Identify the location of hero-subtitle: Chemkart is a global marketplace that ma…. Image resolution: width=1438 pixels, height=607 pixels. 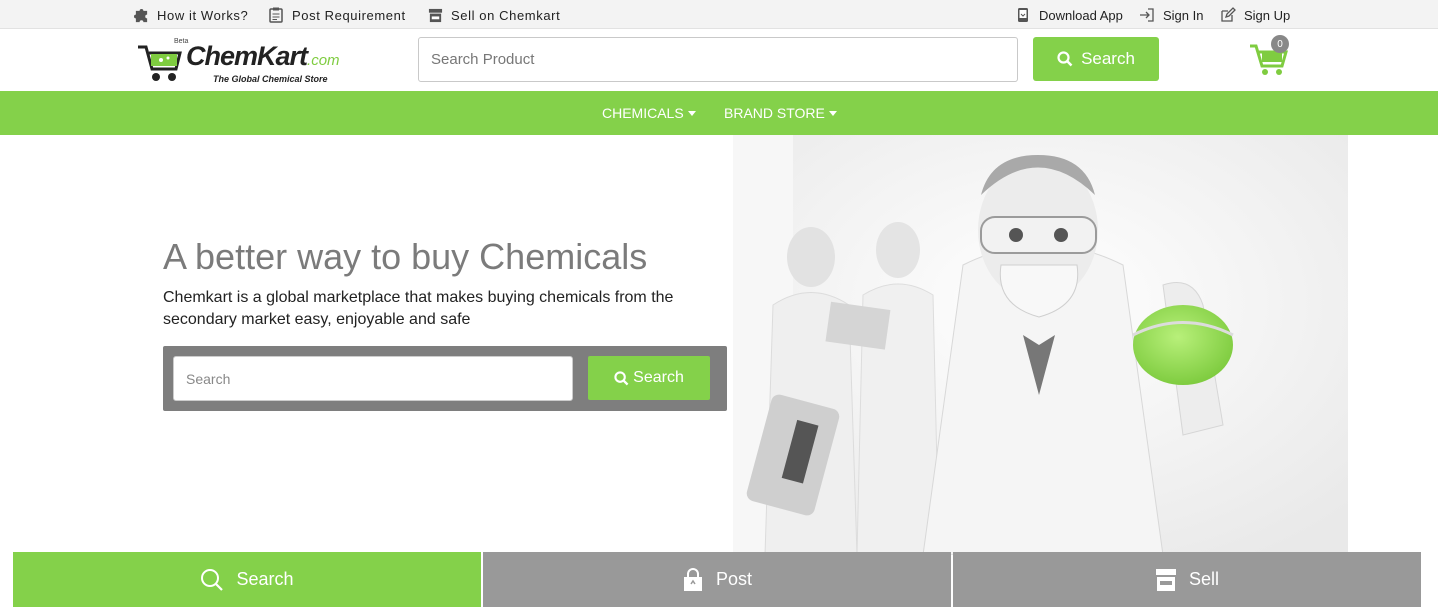
(418, 308).